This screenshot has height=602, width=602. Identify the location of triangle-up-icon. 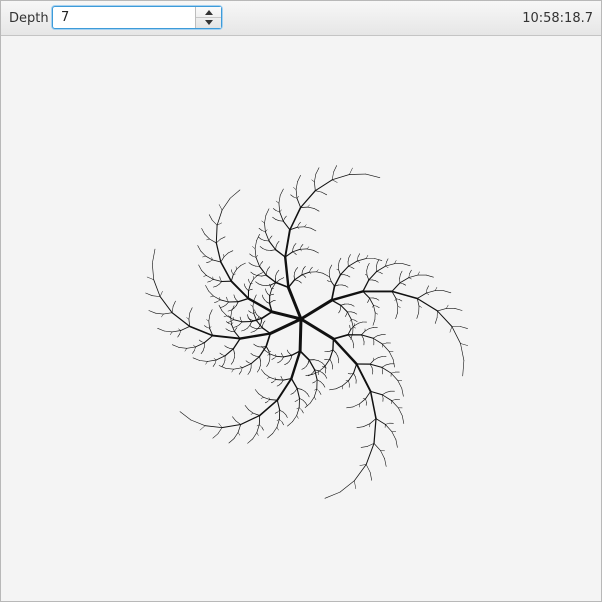
(208, 12).